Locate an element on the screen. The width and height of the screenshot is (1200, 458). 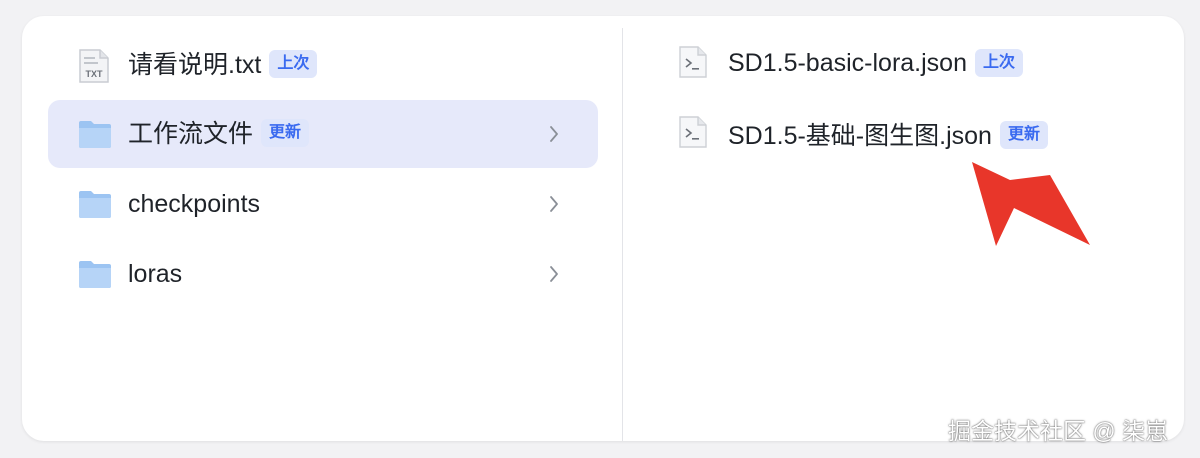
list-item-label: SD1.5-基础-图生图.json is located at coordinates (860, 136).